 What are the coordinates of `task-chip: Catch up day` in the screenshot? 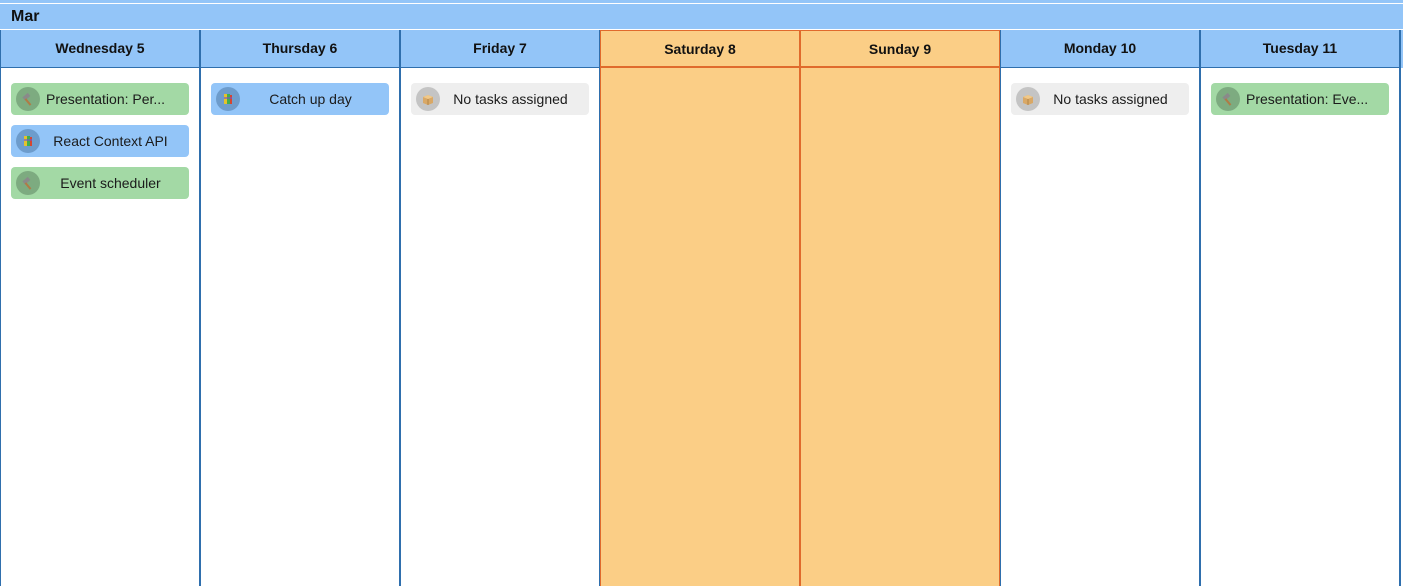 It's located at (300, 99).